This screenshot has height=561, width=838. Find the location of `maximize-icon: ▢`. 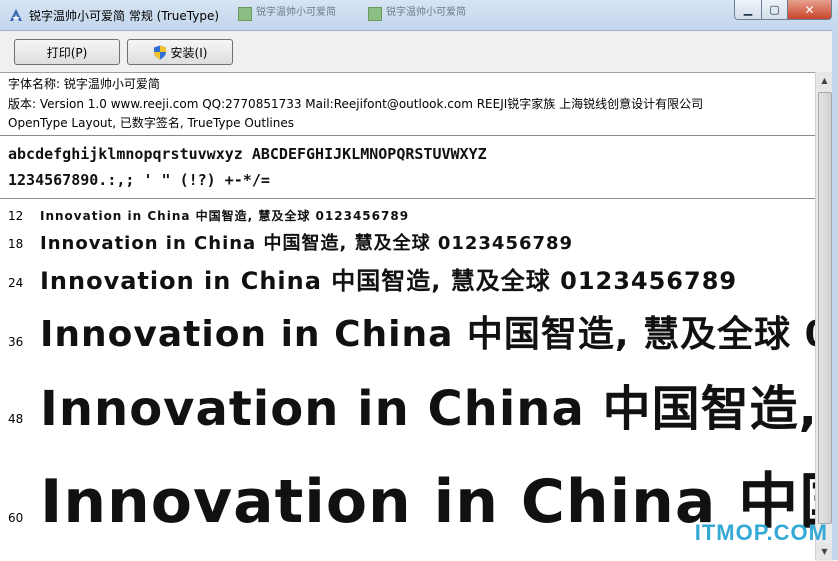

maximize-icon: ▢ is located at coordinates (774, 9).